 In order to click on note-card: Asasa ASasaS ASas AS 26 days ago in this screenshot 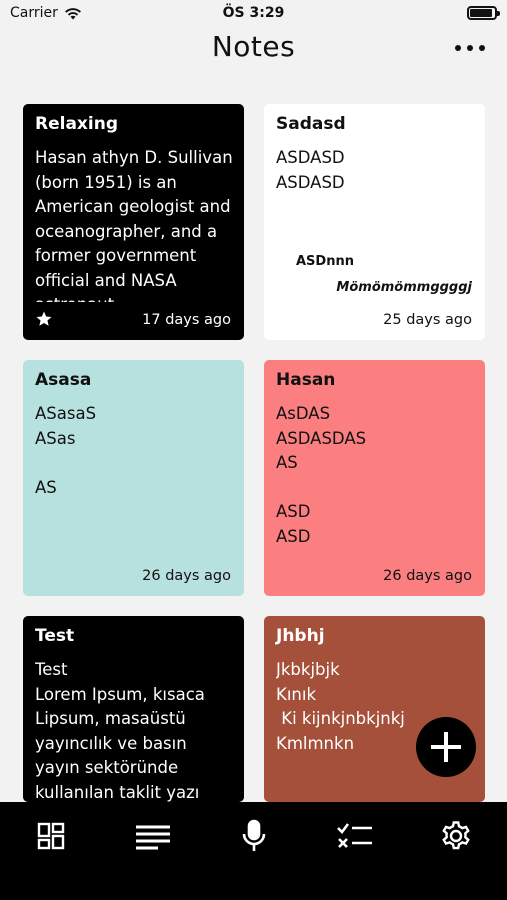, I will do `click(133, 478)`.